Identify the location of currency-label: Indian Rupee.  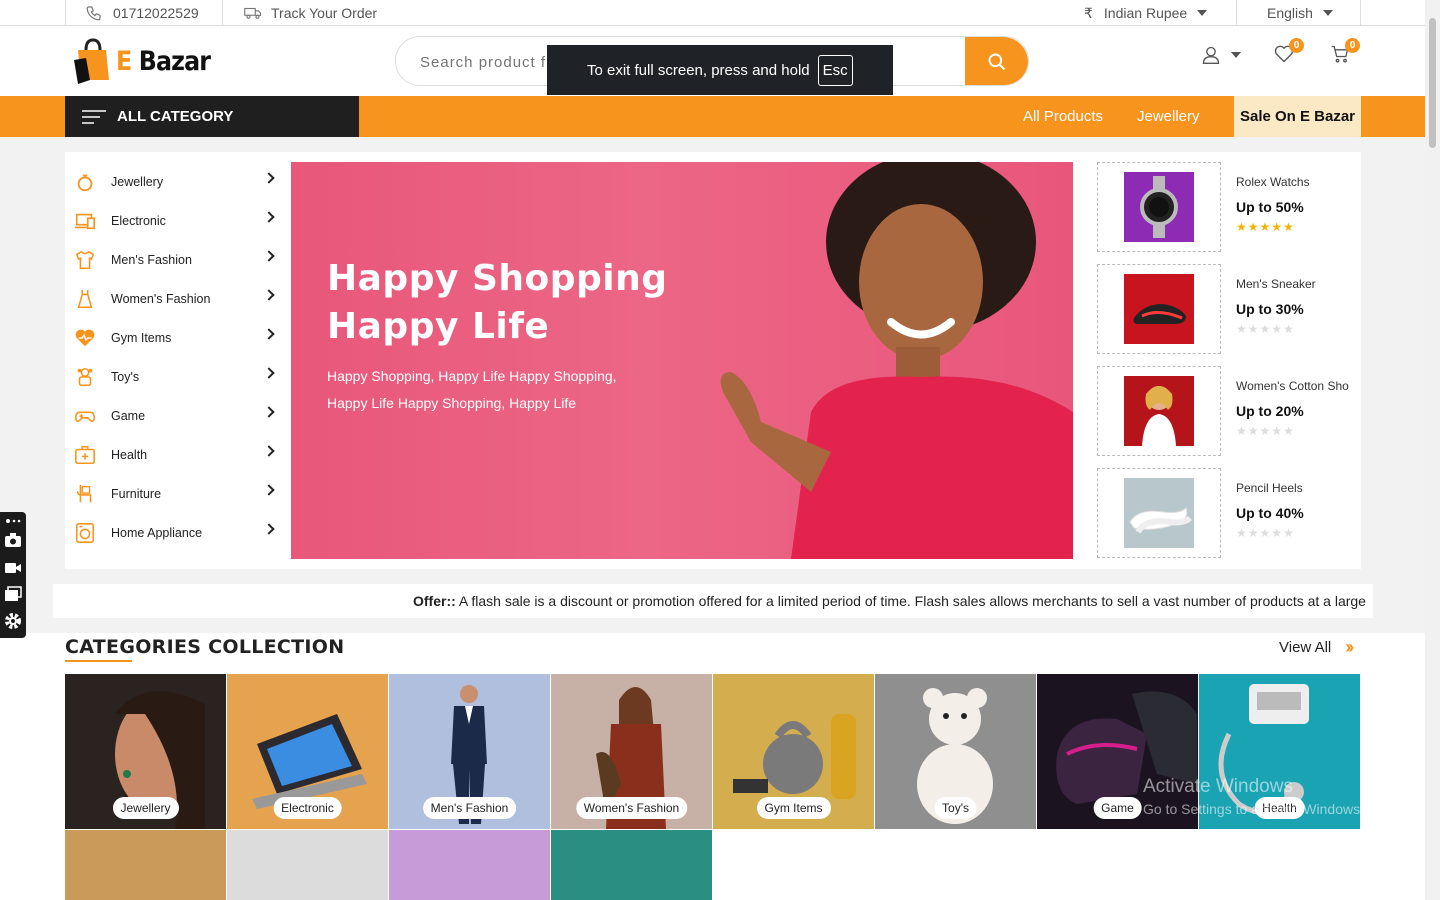
(1145, 13).